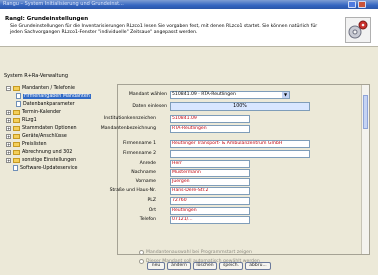 This screenshot has width=378, height=275. I want to click on tree-item: + RLzg1, so click(21, 120).